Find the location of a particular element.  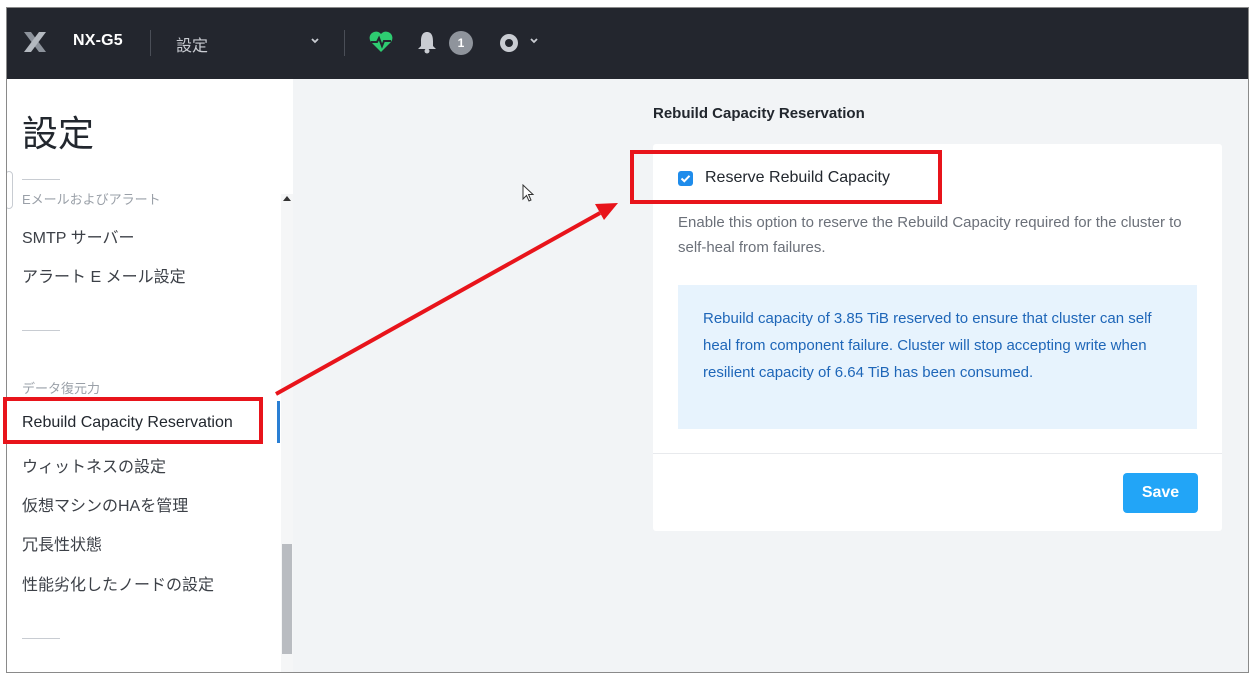

annotation-arrow is located at coordinates (446, 299).